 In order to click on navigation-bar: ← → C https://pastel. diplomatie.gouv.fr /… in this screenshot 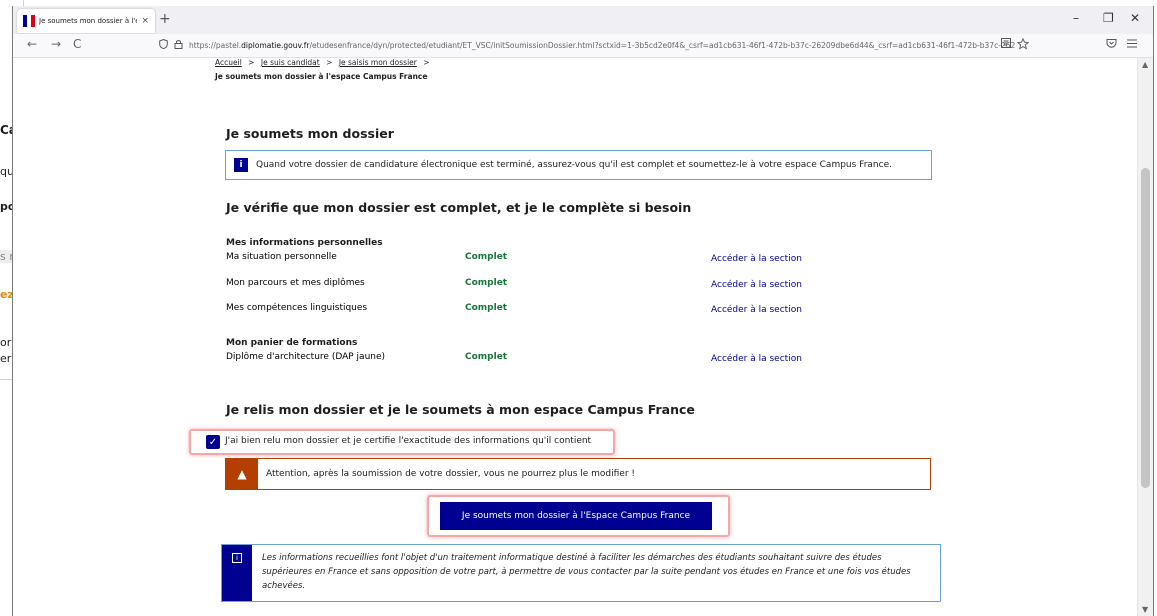, I will do `click(583, 46)`.